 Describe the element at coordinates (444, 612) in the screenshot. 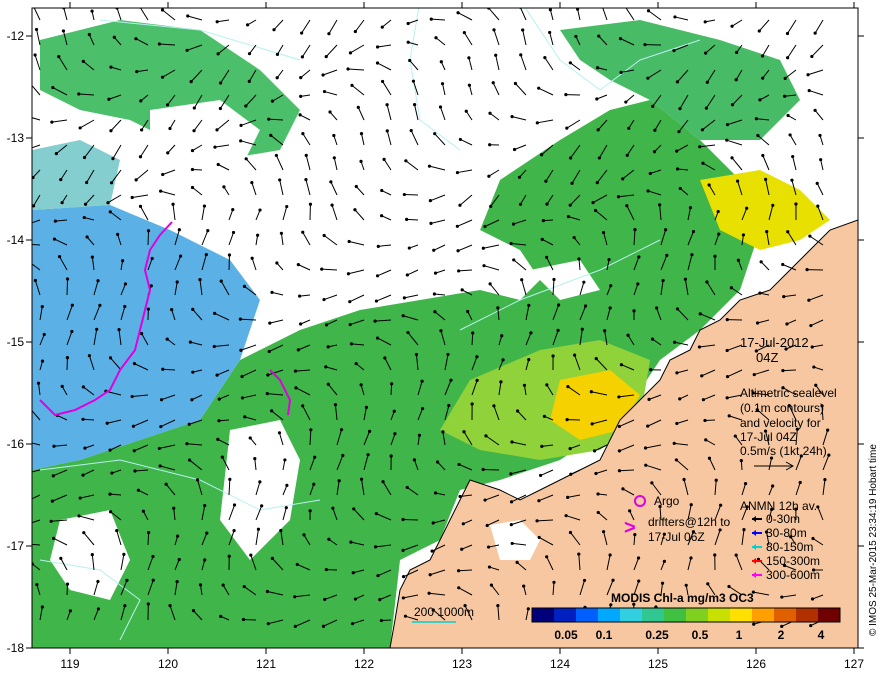

I see `scale-label: 200 1000m` at that location.